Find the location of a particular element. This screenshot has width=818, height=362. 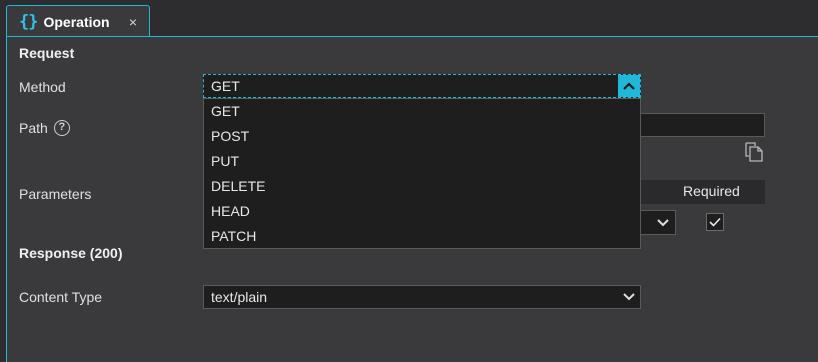

request-heading: Request is located at coordinates (47, 53).